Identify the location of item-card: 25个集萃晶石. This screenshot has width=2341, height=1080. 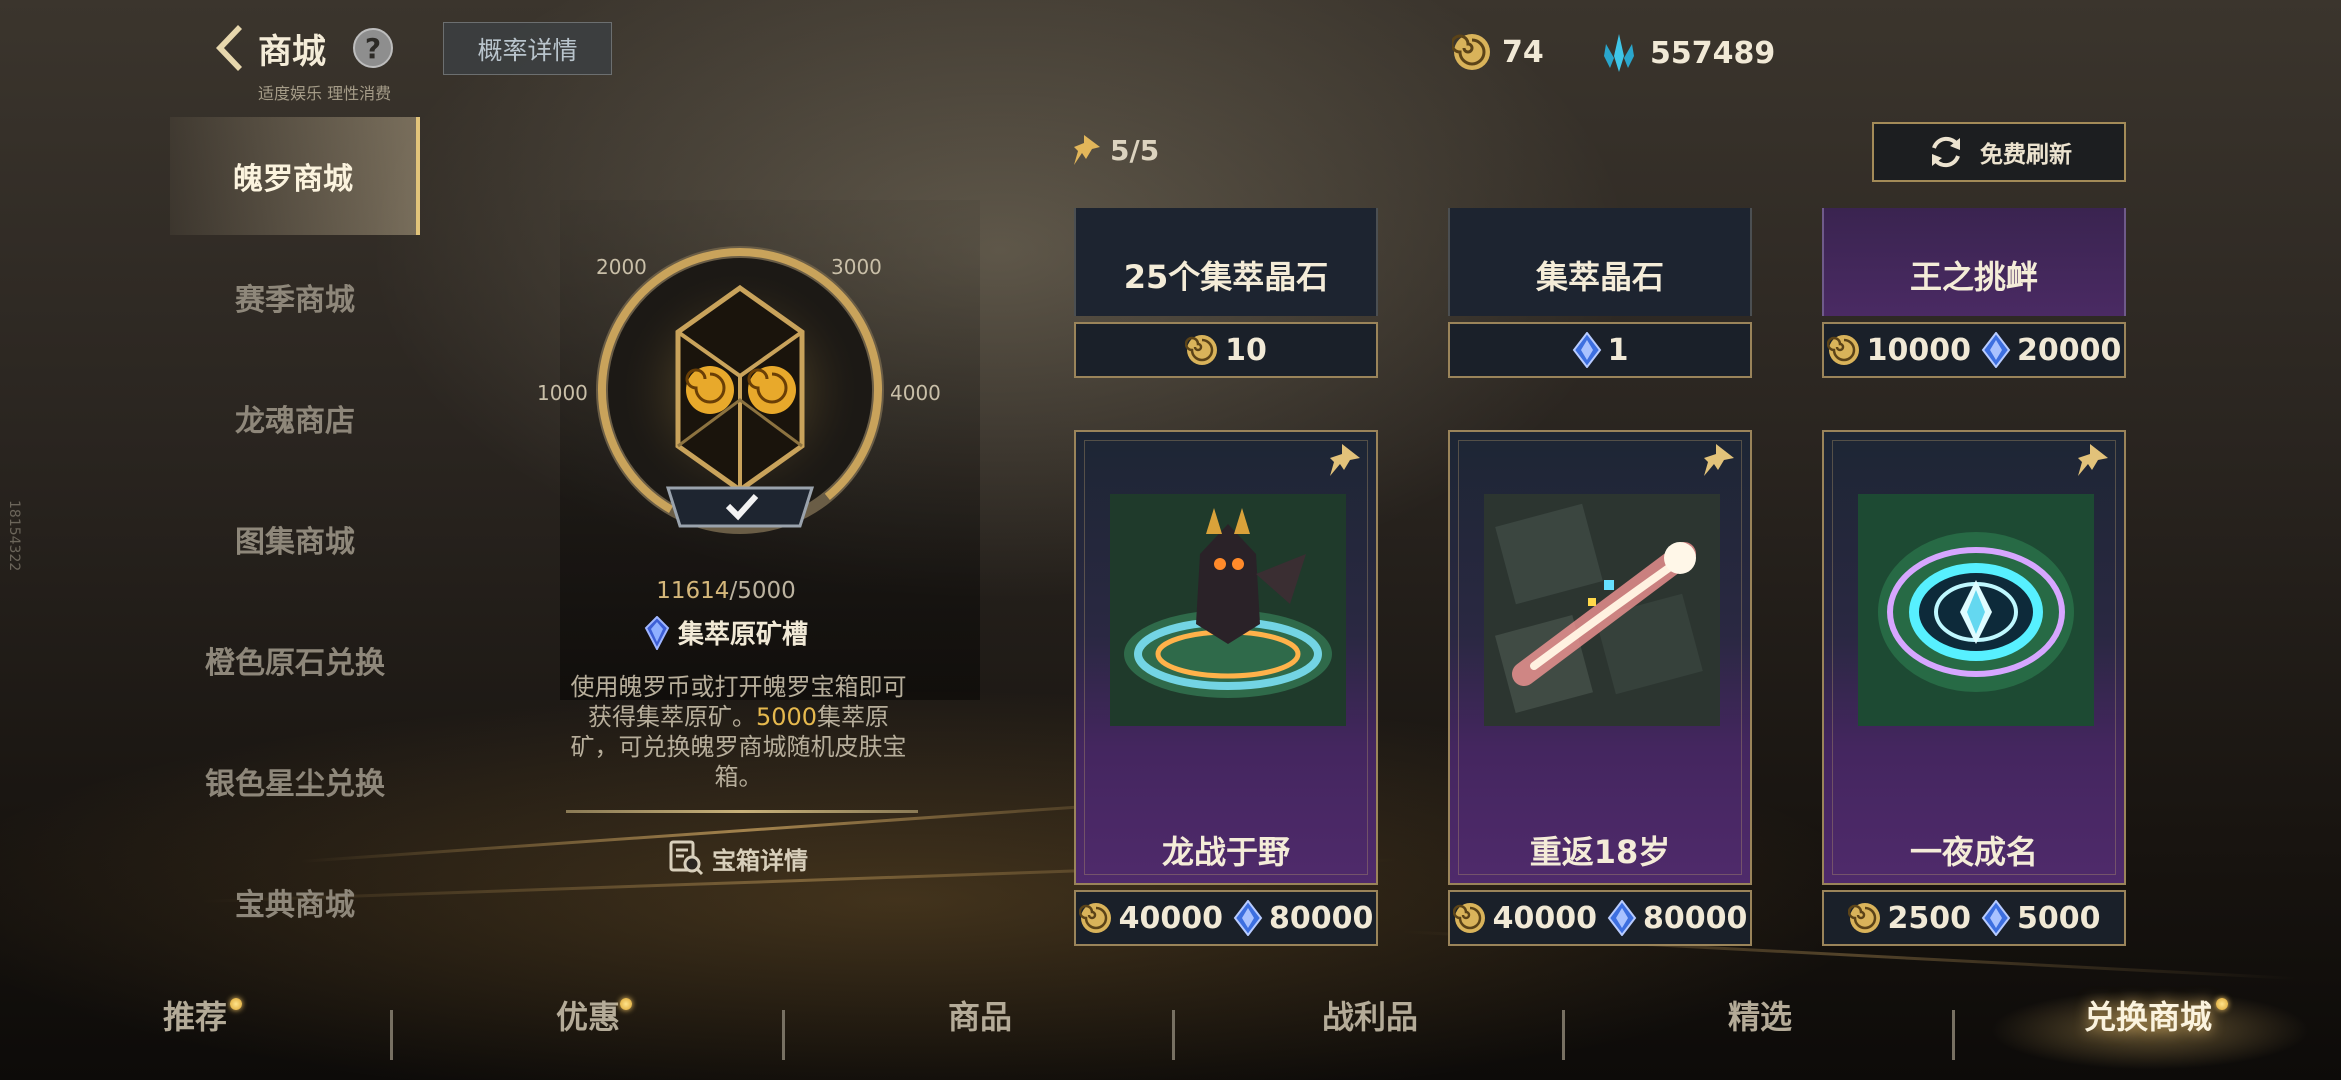
(1226, 262).